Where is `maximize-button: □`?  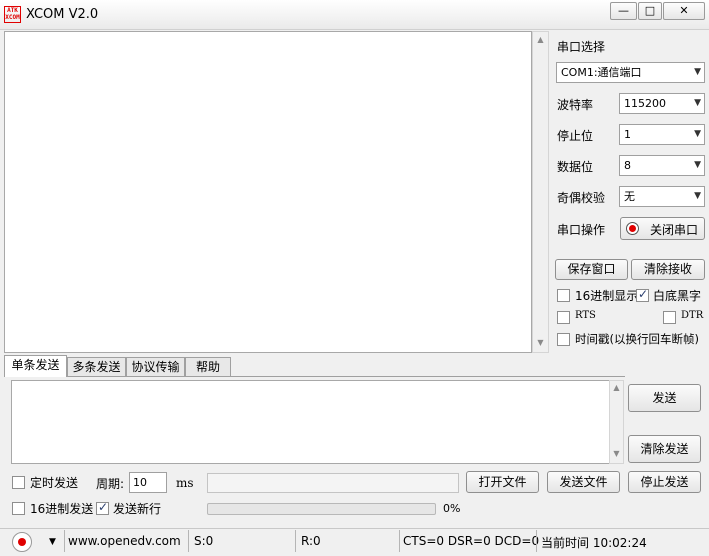
maximize-button: □ is located at coordinates (650, 11).